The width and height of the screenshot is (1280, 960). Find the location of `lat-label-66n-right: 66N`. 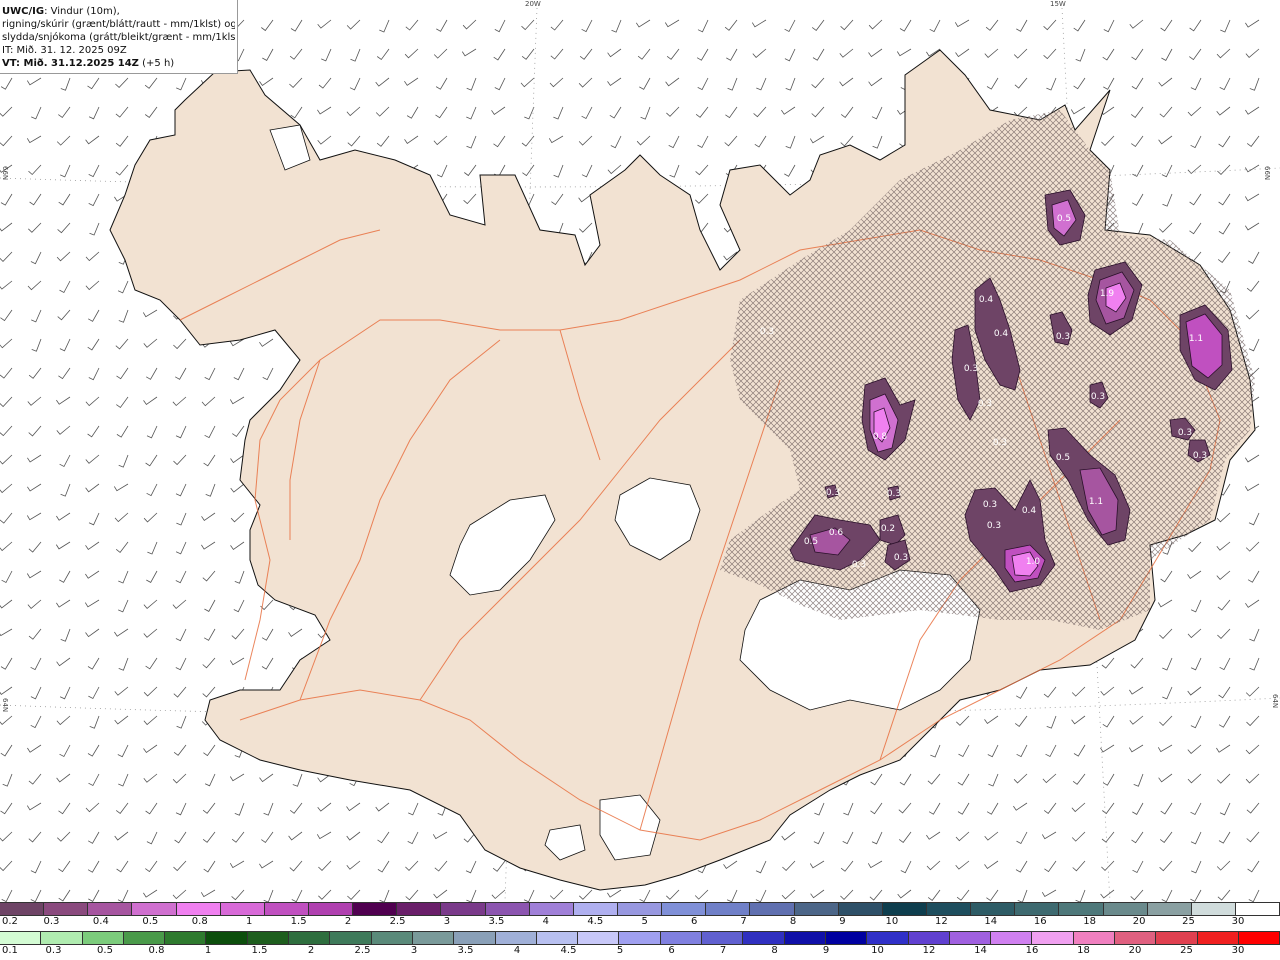

lat-label-66n-right: 66N is located at coordinates (1267, 173).